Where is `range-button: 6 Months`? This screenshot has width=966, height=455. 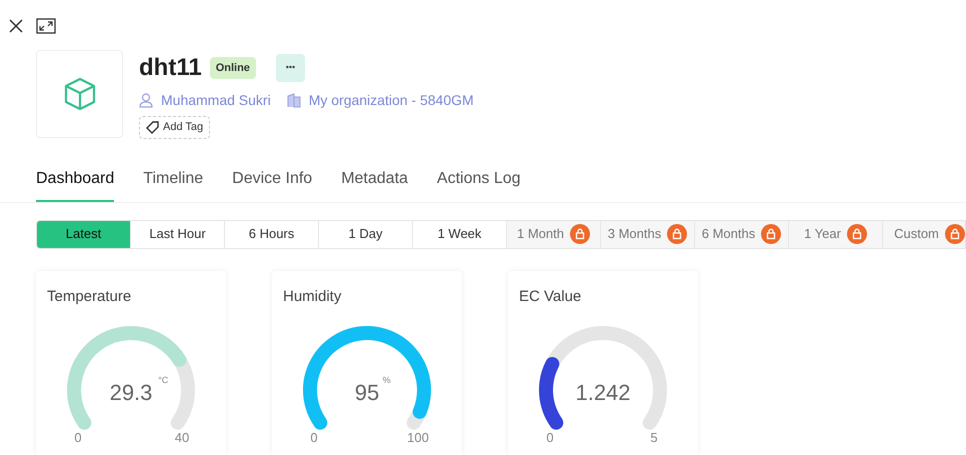
range-button: 6 Months is located at coordinates (742, 234).